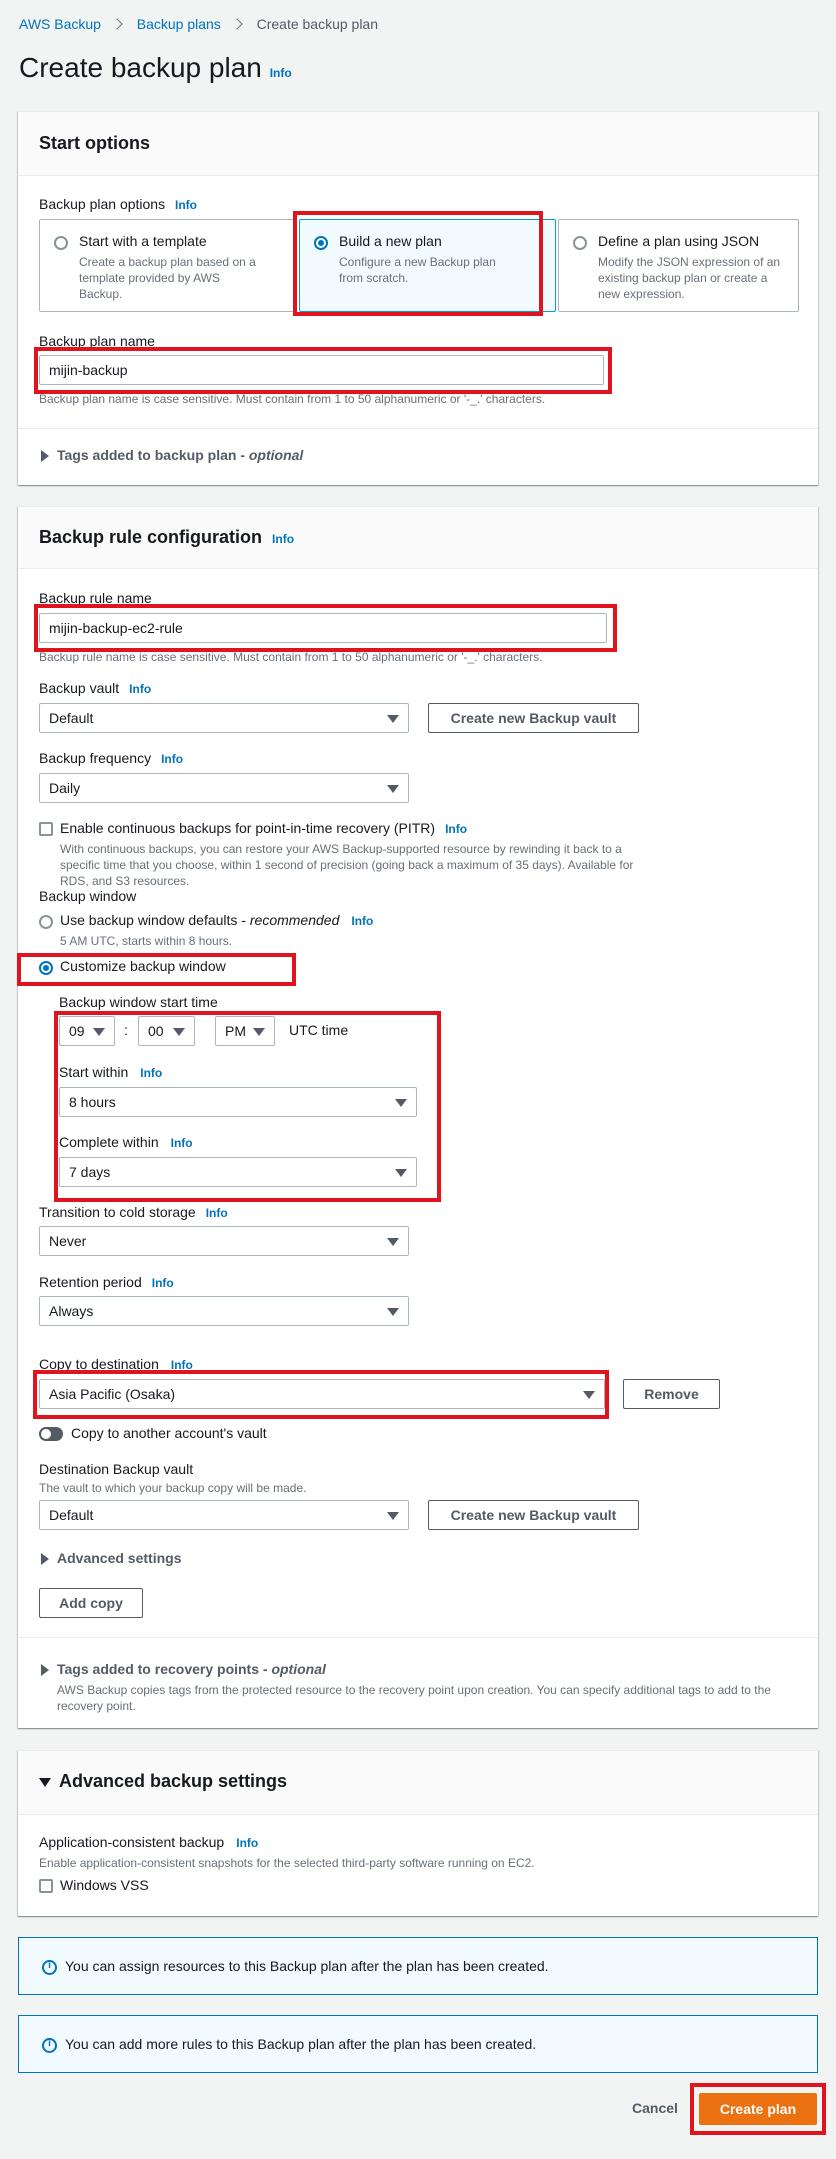 This screenshot has height=2159, width=836. What do you see at coordinates (758, 2109) in the screenshot?
I see `create-plan-button: Create plan` at bounding box center [758, 2109].